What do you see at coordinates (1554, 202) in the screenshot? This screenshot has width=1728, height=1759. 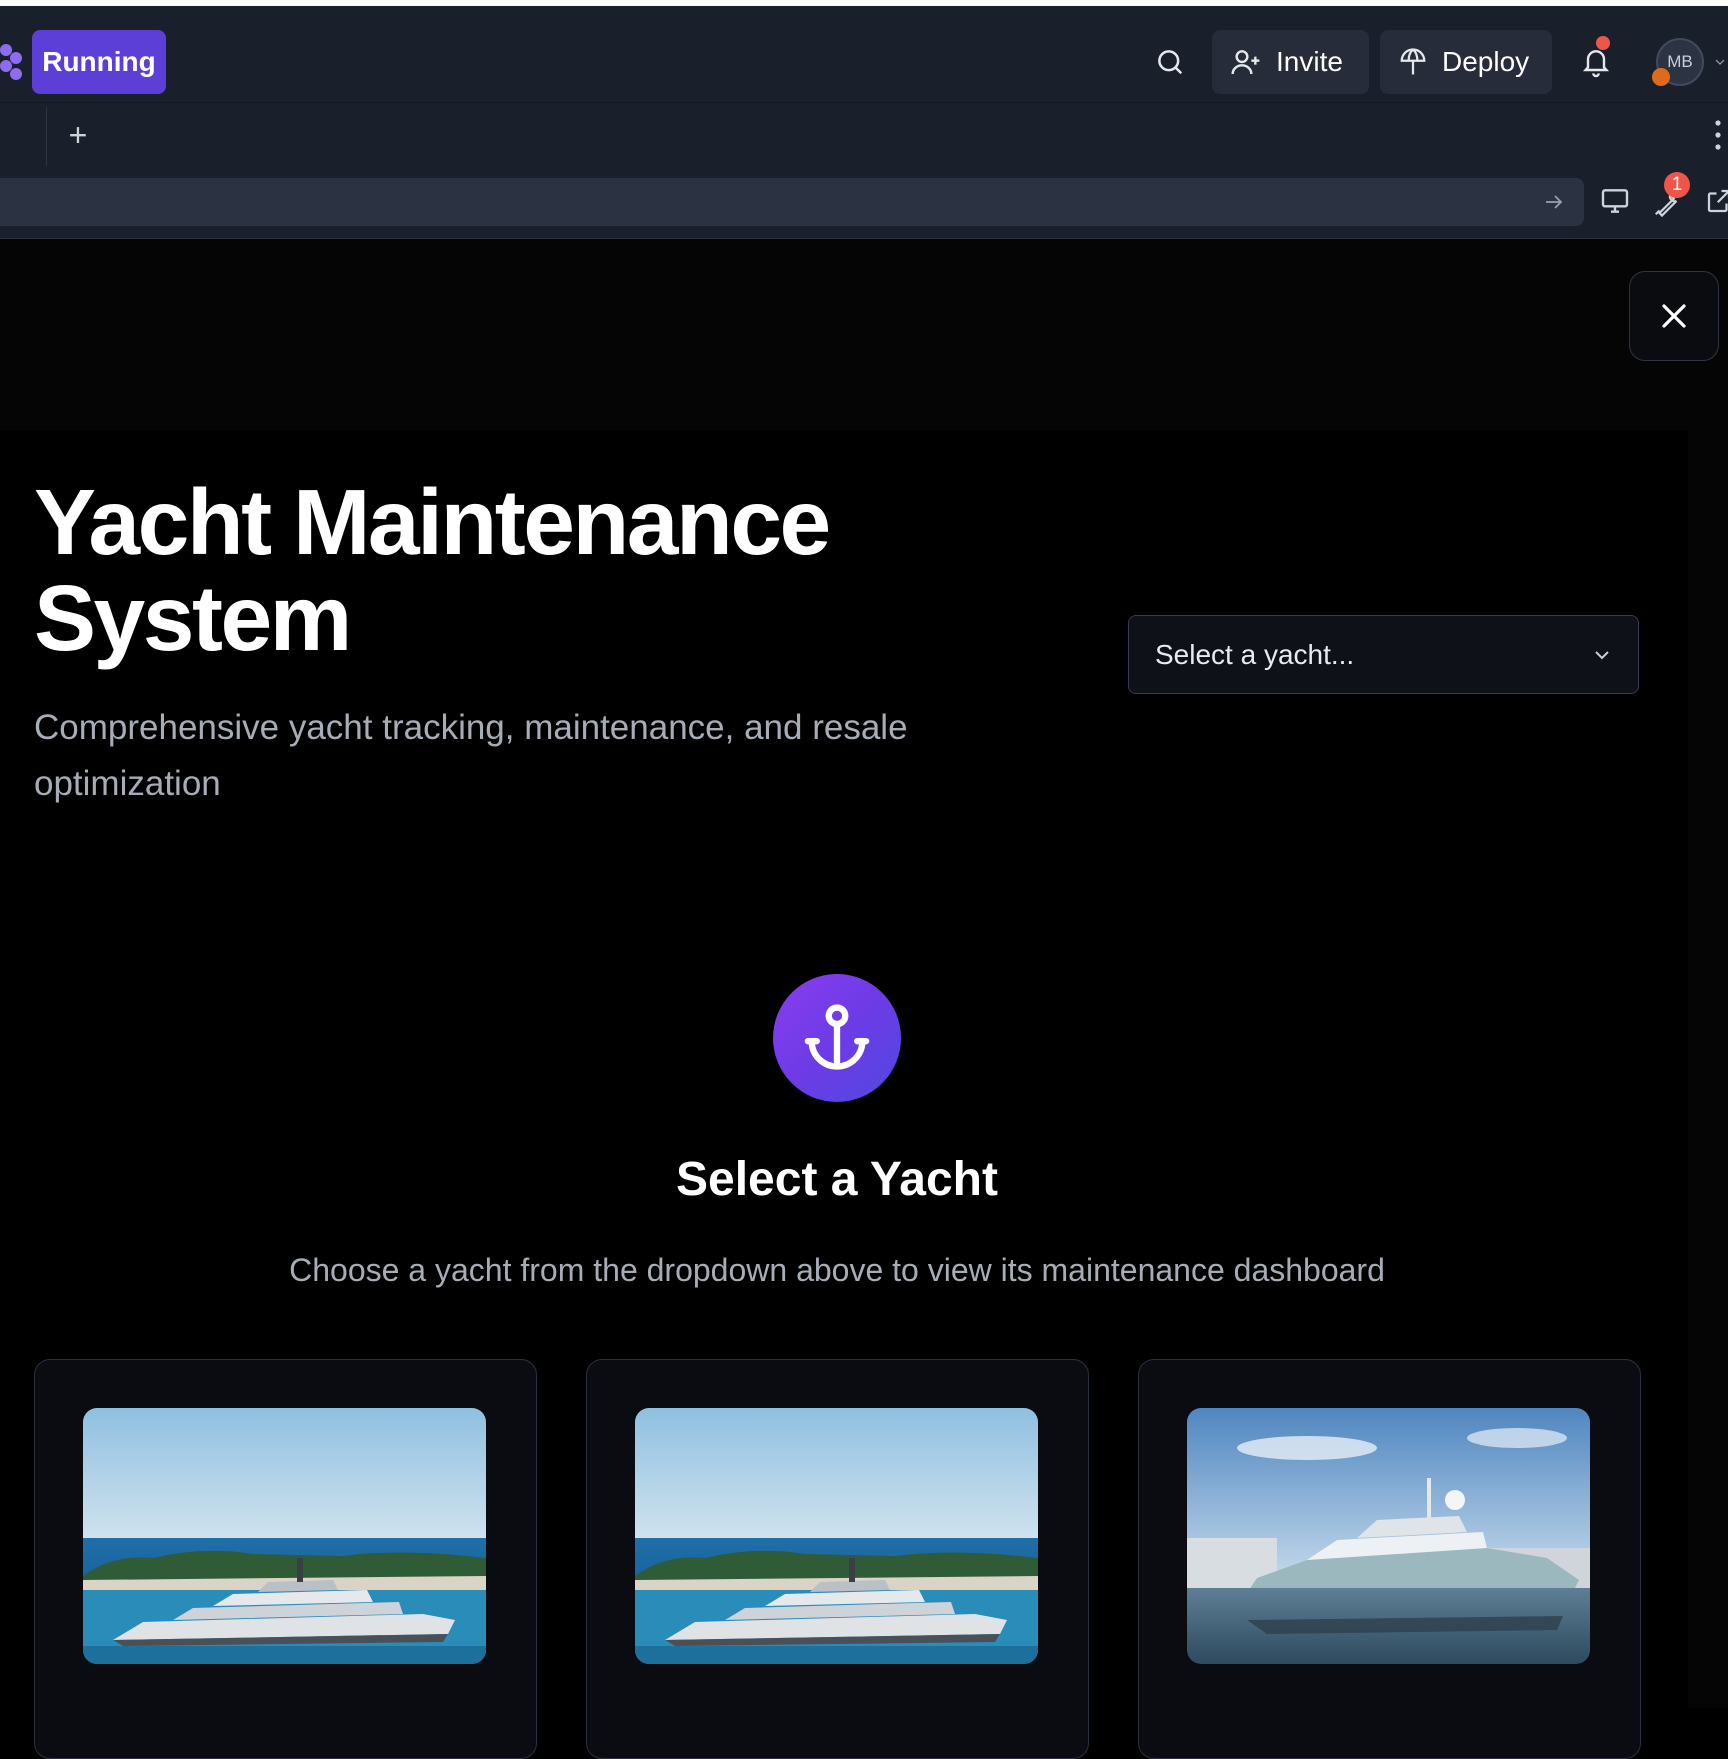 I see `arrow-right-icon` at bounding box center [1554, 202].